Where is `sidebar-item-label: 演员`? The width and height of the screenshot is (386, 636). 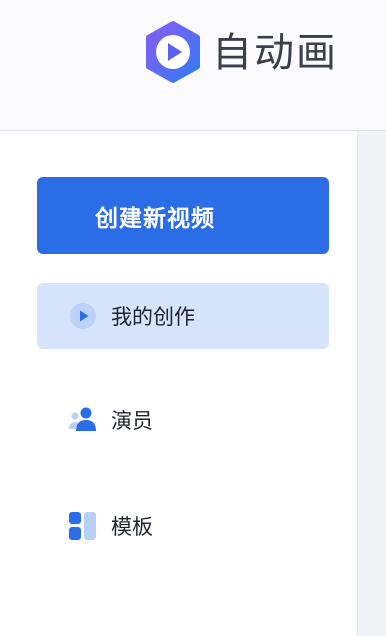
sidebar-item-label: 演员 is located at coordinates (132, 421).